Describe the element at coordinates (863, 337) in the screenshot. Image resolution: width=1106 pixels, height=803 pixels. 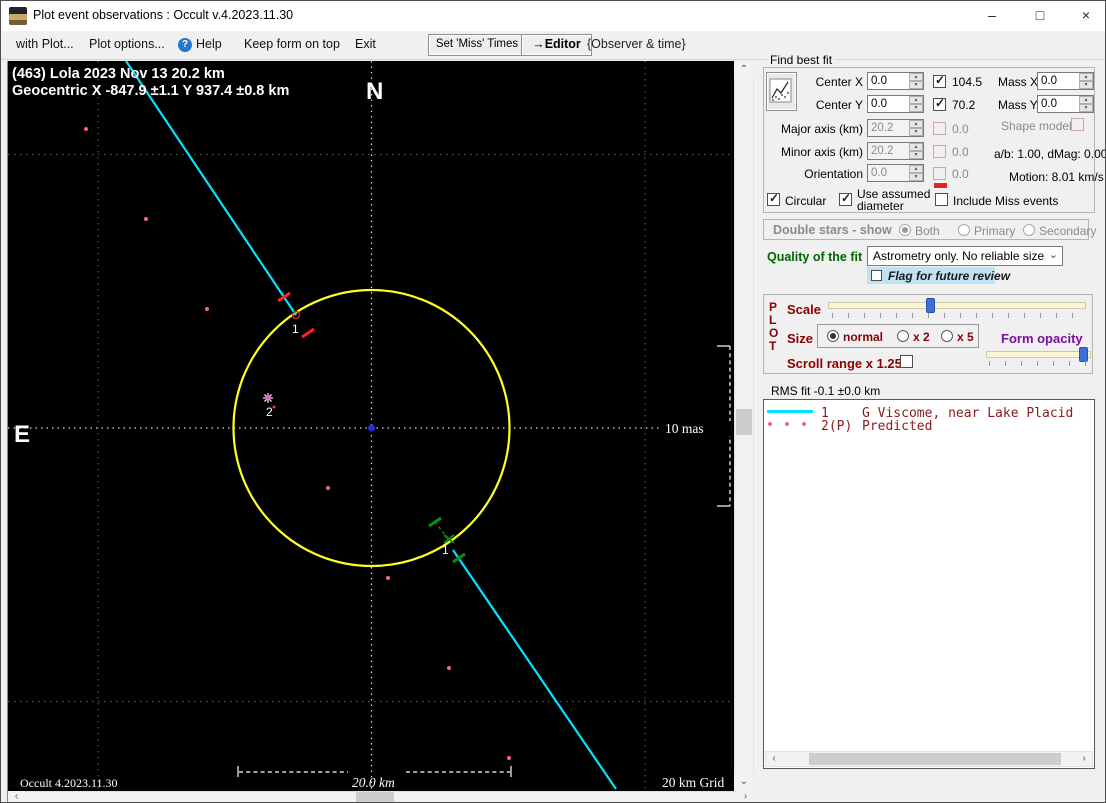
I see `size-normal-label: normal` at that location.